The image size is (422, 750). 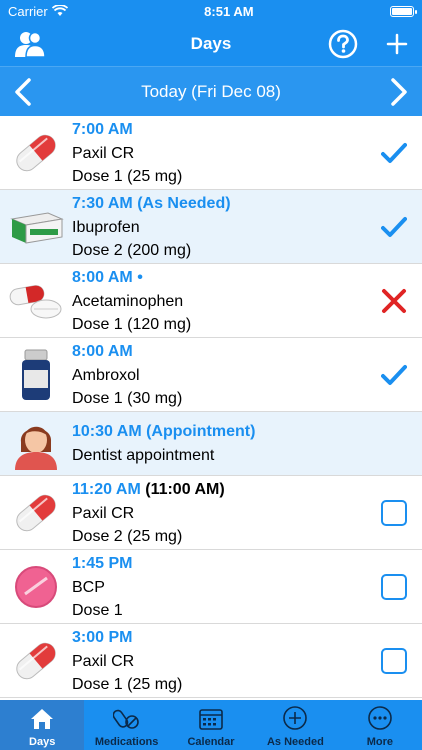 I want to click on schedule-row: 7:00 AM Paxil CR Dose 1 (25 mg), so click(x=211, y=153).